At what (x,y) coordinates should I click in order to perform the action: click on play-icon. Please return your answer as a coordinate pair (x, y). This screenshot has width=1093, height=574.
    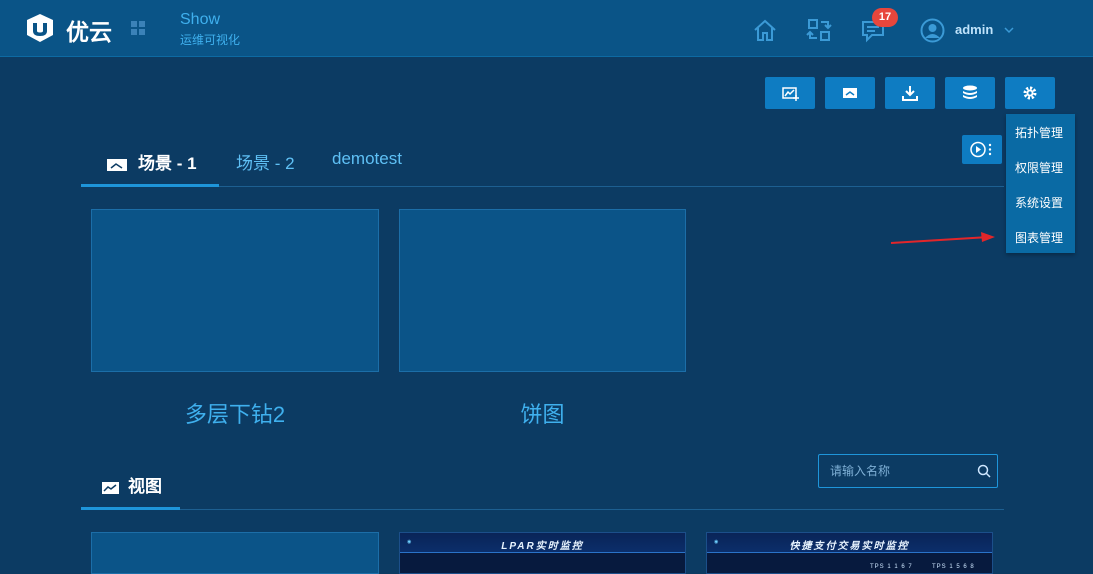
    Looking at the image, I should click on (981, 149).